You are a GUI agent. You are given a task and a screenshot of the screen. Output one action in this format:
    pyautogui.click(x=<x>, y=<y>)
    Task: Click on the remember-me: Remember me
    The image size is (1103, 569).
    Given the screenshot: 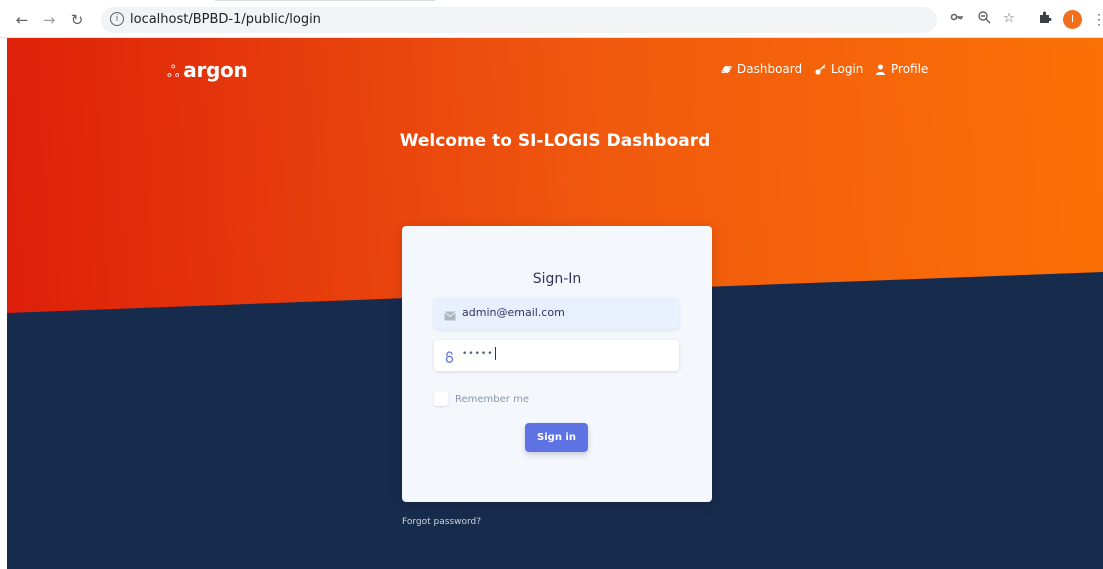 What is the action you would take?
    pyautogui.click(x=481, y=399)
    